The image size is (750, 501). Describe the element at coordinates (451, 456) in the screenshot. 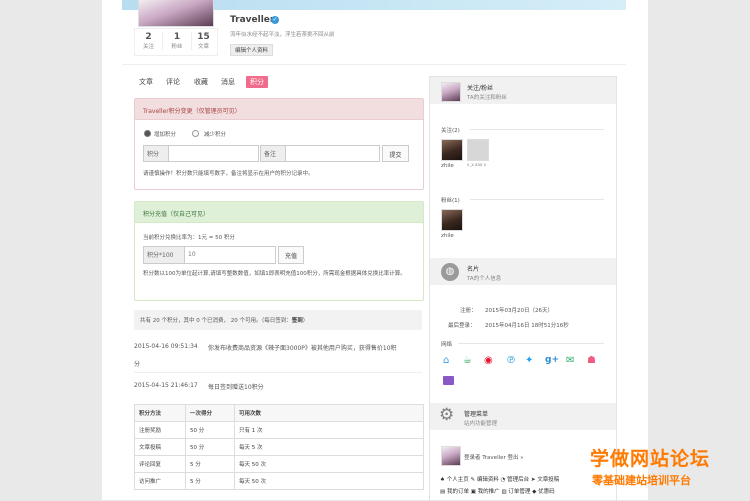

I see `login-avatar` at that location.